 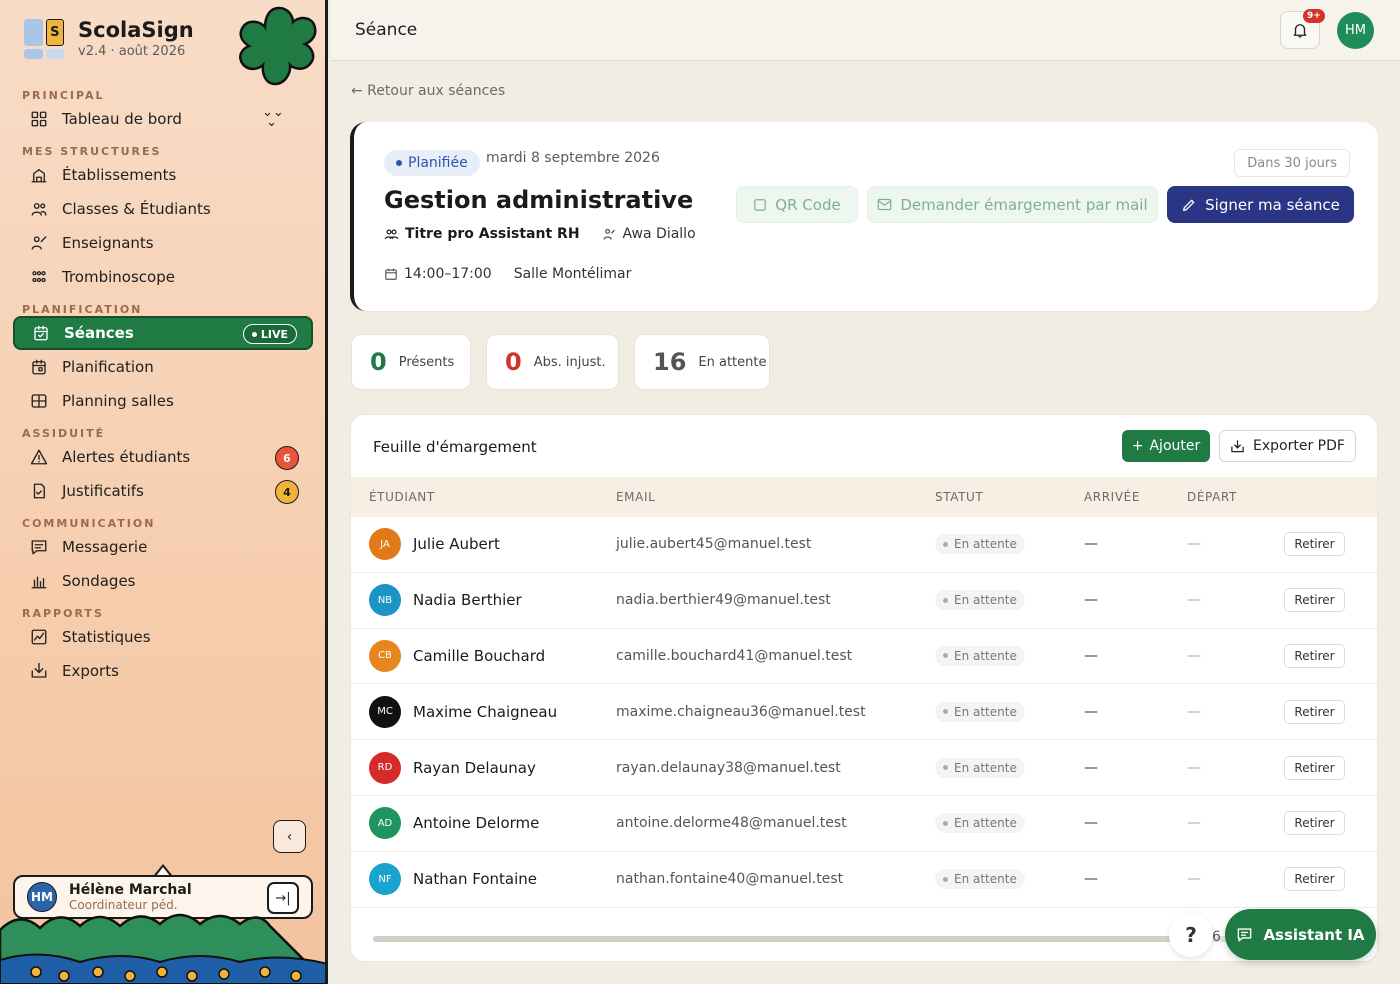 I want to click on export-icon, so click(x=1237, y=446).